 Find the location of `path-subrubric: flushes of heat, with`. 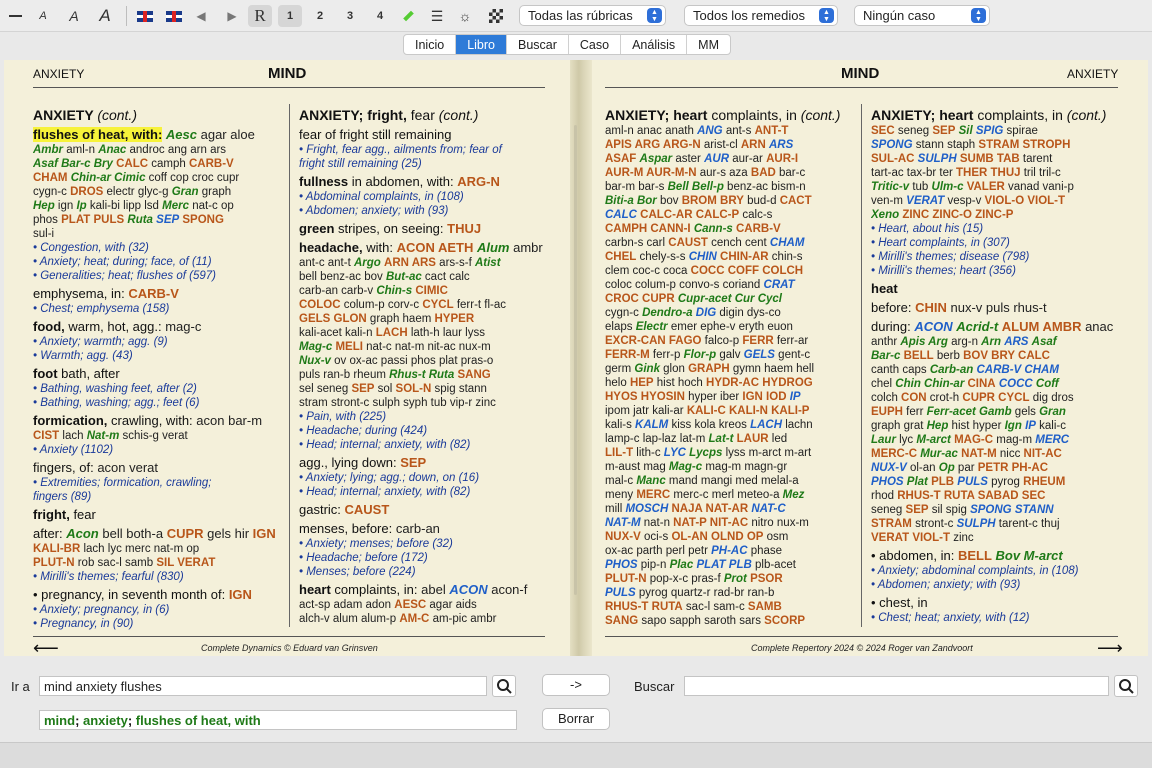

path-subrubric: flushes of heat, with is located at coordinates (198, 720).